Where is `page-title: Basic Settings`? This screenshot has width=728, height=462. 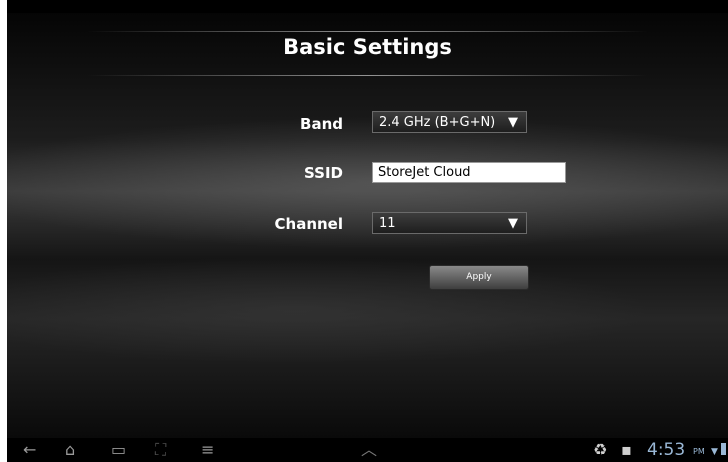 page-title: Basic Settings is located at coordinates (367, 47).